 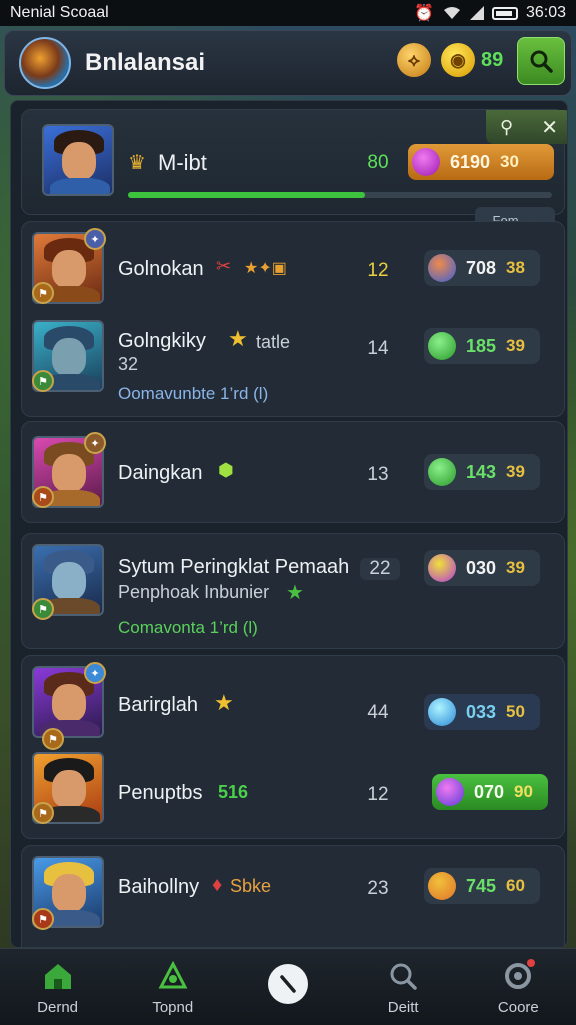 I want to click on price-pill: 070 90, so click(x=490, y=792).